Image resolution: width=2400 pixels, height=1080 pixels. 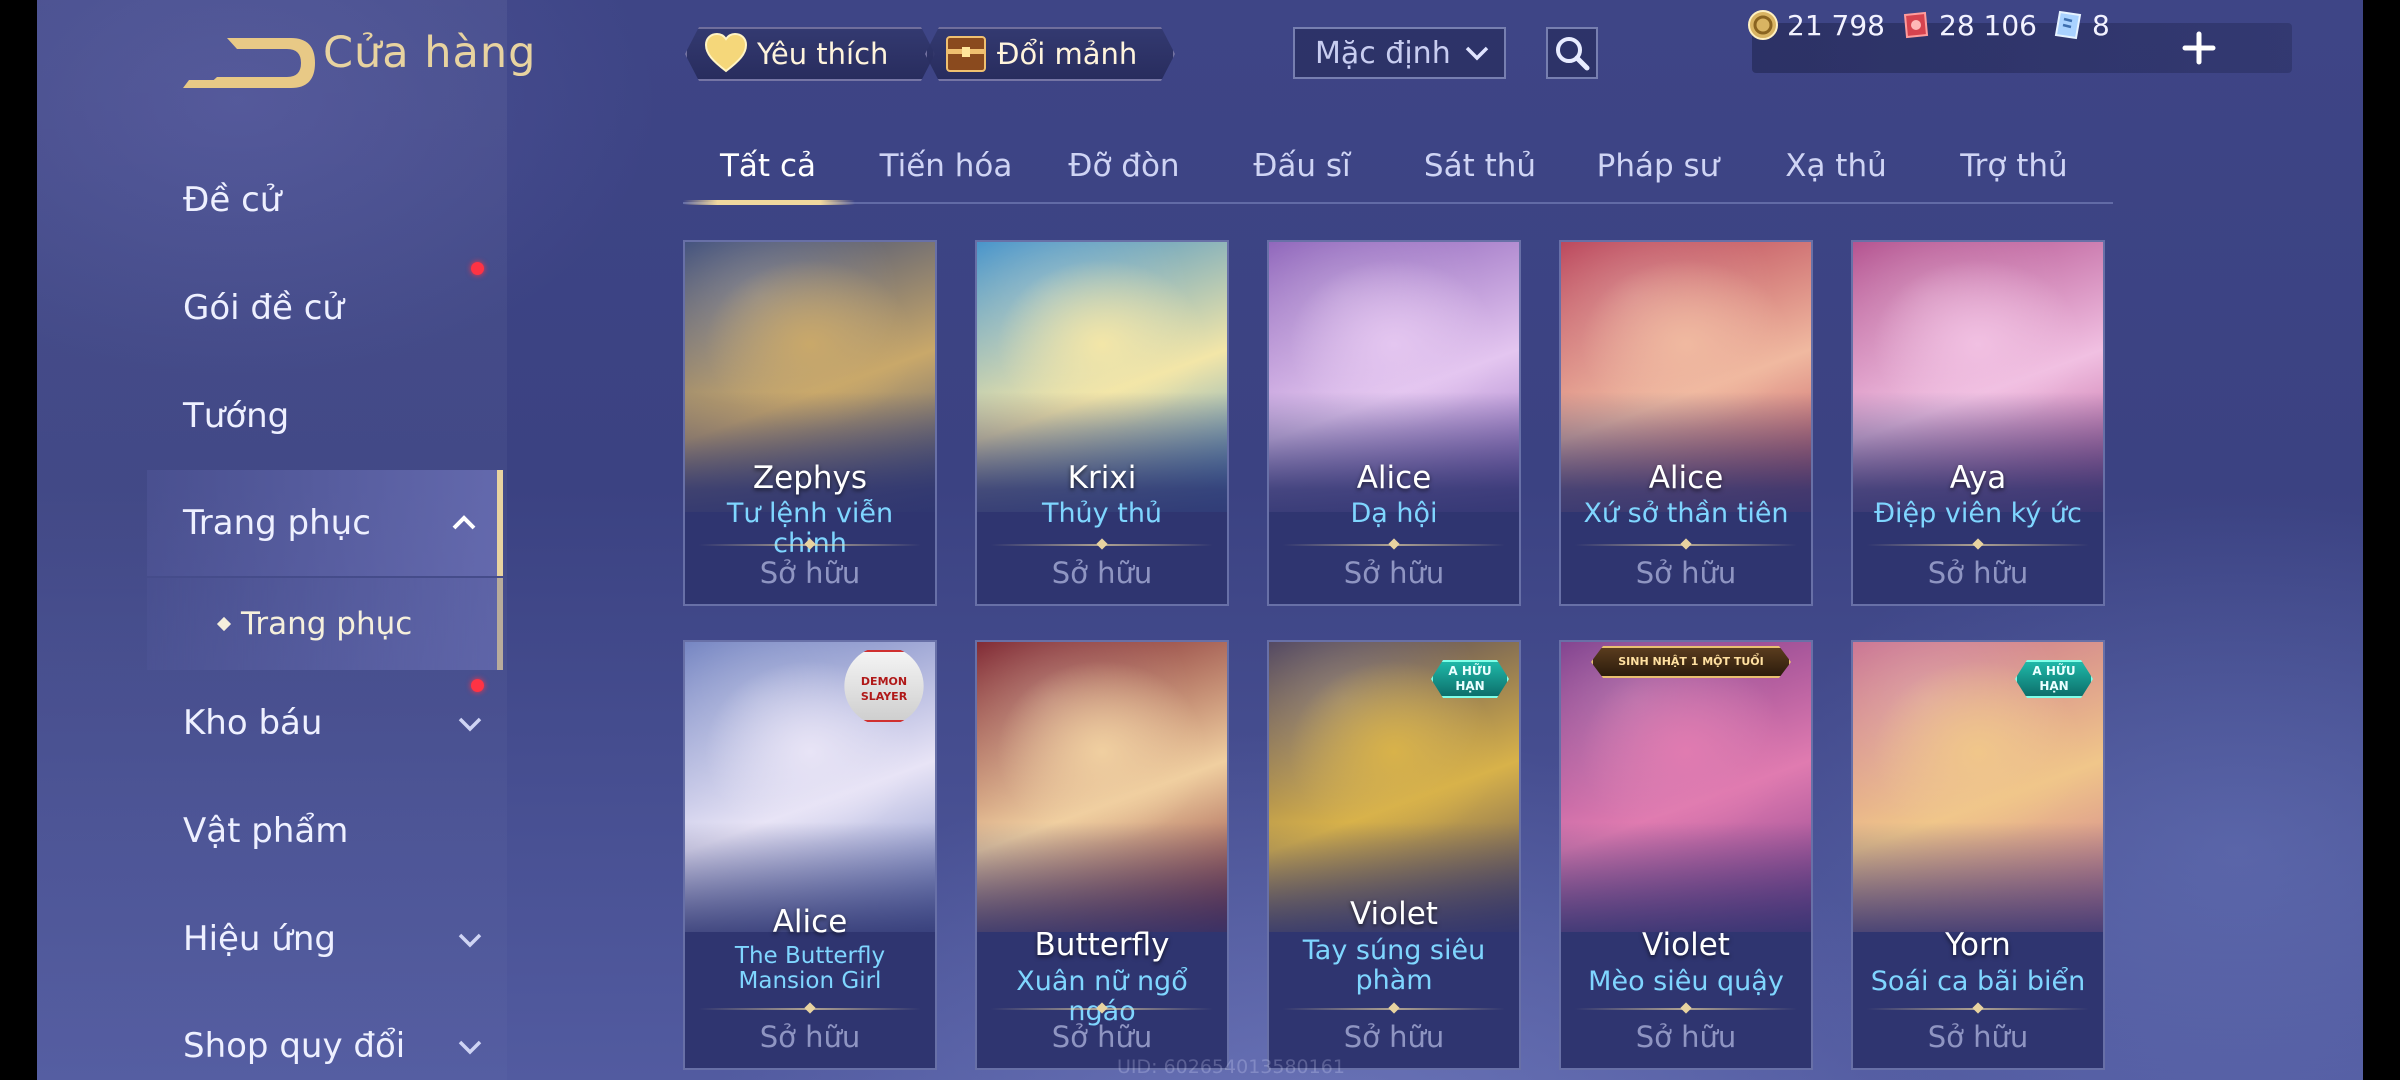 I want to click on sidebar-item-label: Shop quy đổi, so click(x=294, y=1046).